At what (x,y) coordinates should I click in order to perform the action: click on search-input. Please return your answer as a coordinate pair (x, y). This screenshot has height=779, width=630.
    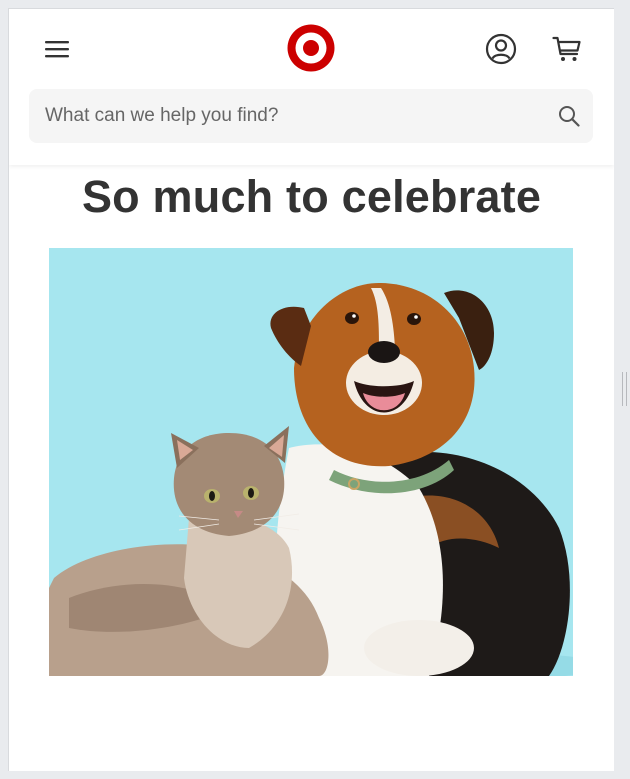
    Looking at the image, I should click on (284, 116).